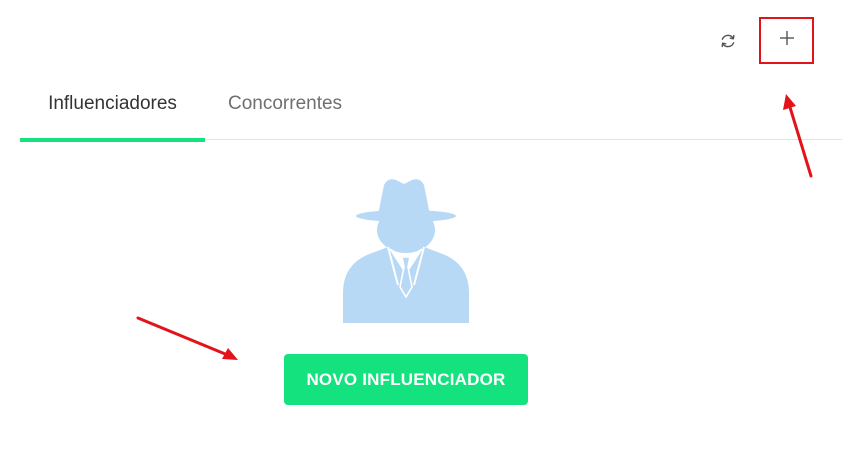 Image resolution: width=849 pixels, height=451 pixels. Describe the element at coordinates (285, 103) in the screenshot. I see `tab-label: Concorrentes` at that location.